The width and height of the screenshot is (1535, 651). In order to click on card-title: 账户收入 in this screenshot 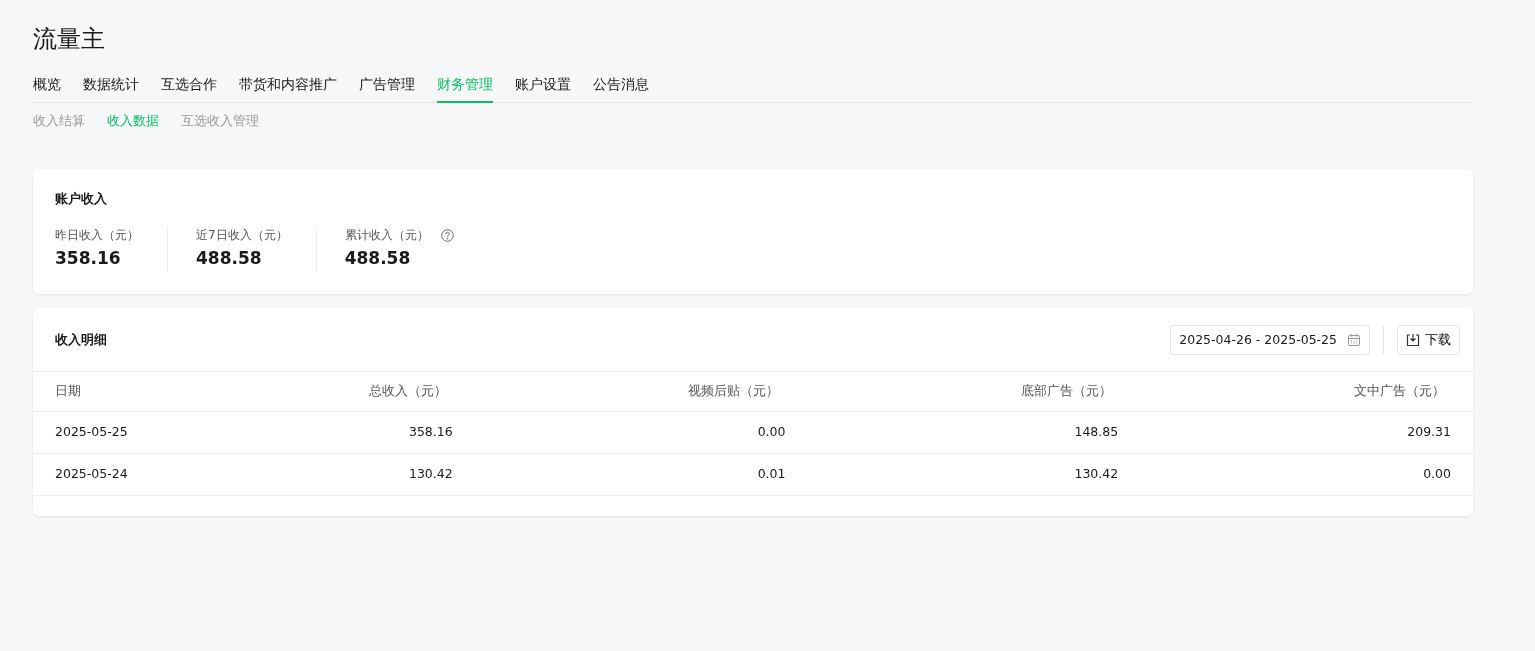, I will do `click(81, 198)`.